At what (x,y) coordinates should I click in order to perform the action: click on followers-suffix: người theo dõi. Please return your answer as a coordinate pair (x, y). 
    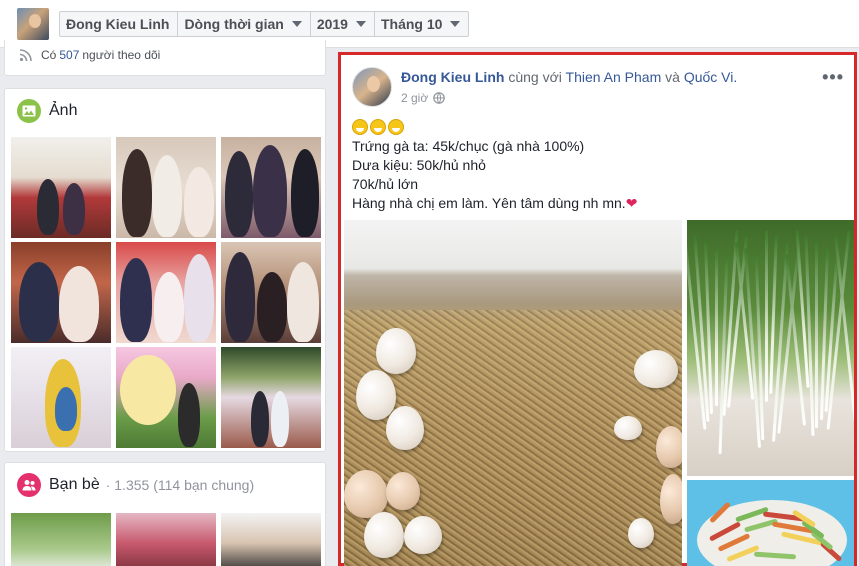
    Looking at the image, I should click on (121, 55).